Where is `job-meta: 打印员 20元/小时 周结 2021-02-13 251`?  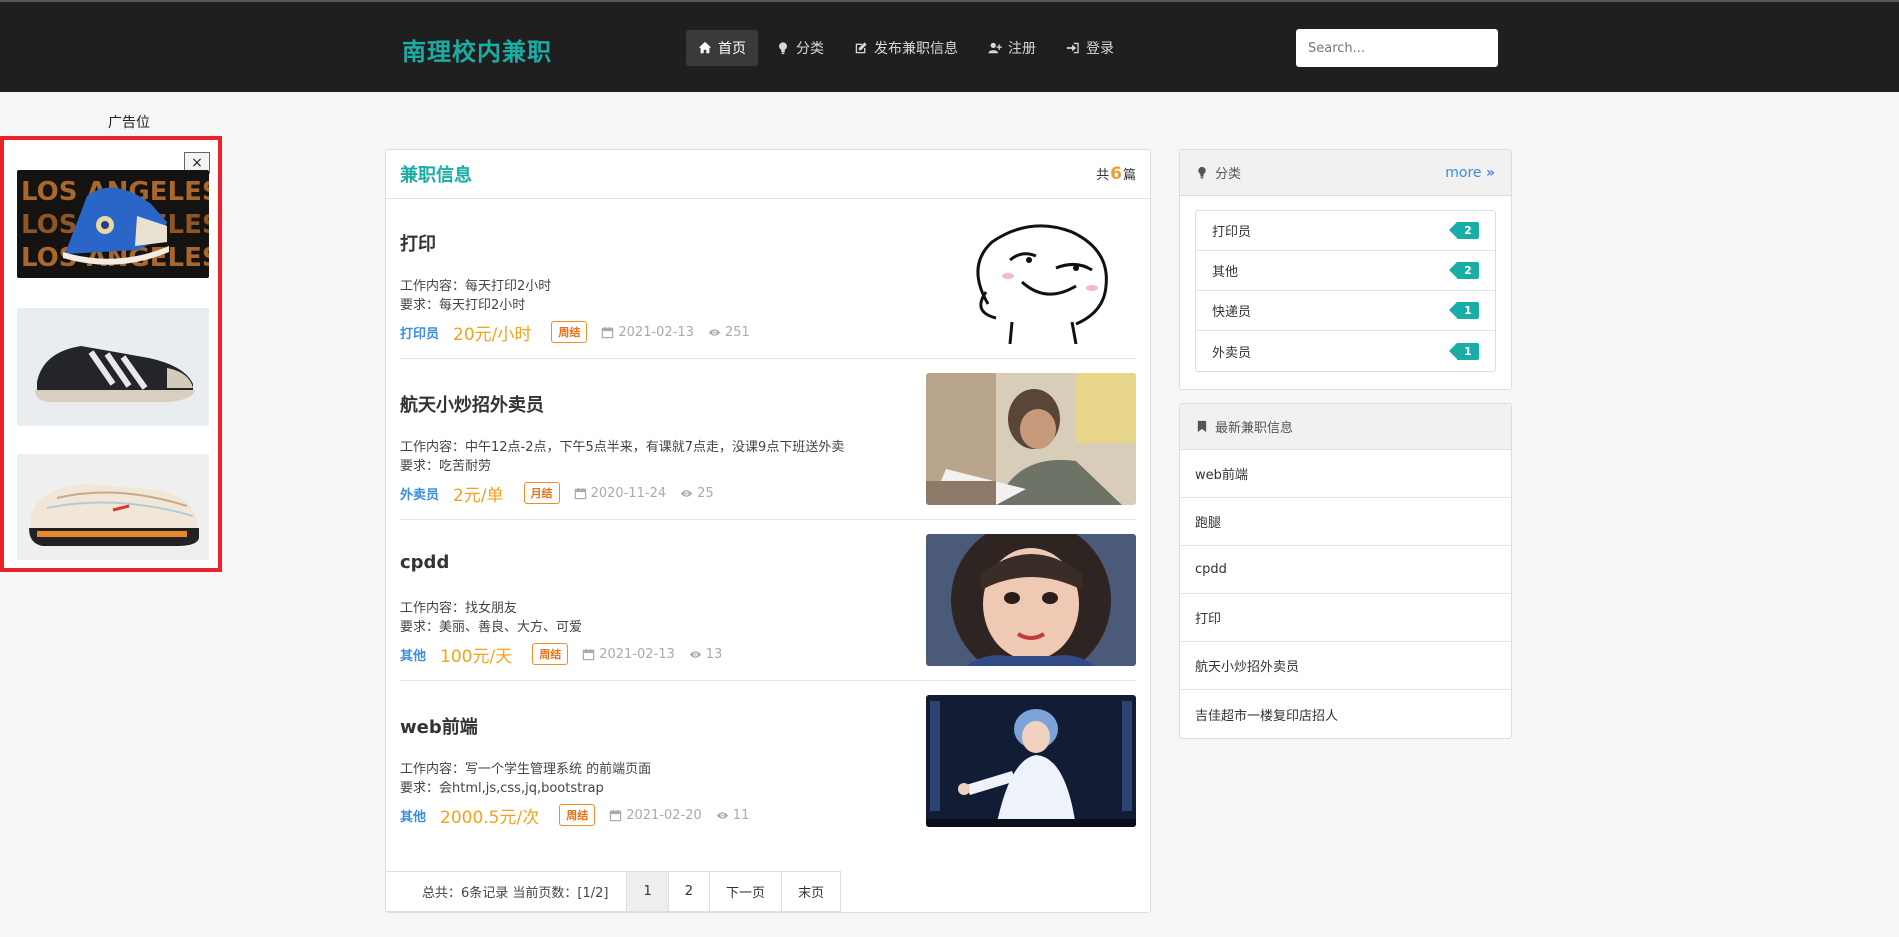
job-meta: 打印员 20元/小时 周结 2021-02-13 251 is located at coordinates (582, 332).